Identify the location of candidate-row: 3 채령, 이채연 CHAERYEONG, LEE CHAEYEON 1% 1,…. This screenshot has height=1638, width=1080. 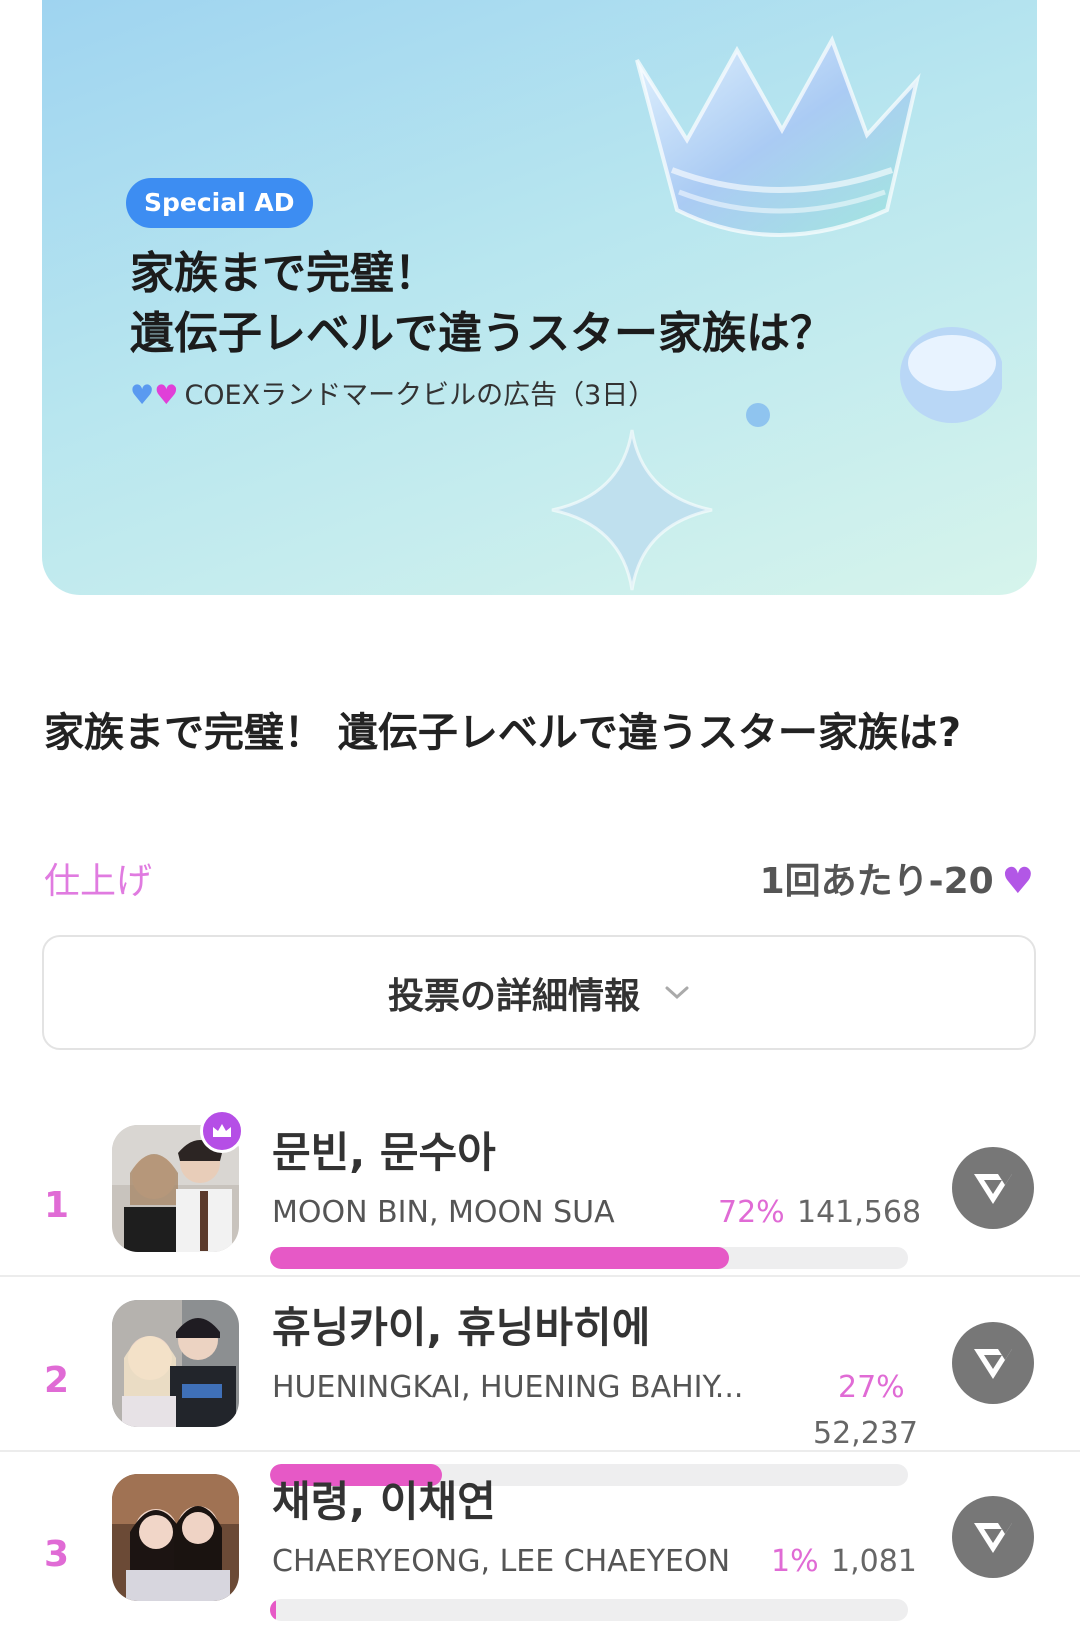
(540, 1556).